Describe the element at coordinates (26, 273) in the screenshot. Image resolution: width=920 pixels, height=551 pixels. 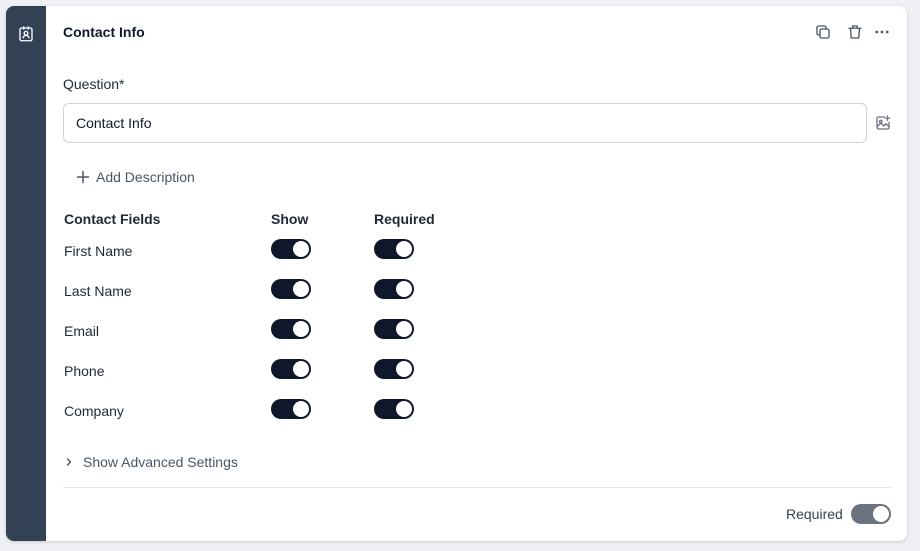
I see `card-rail` at that location.